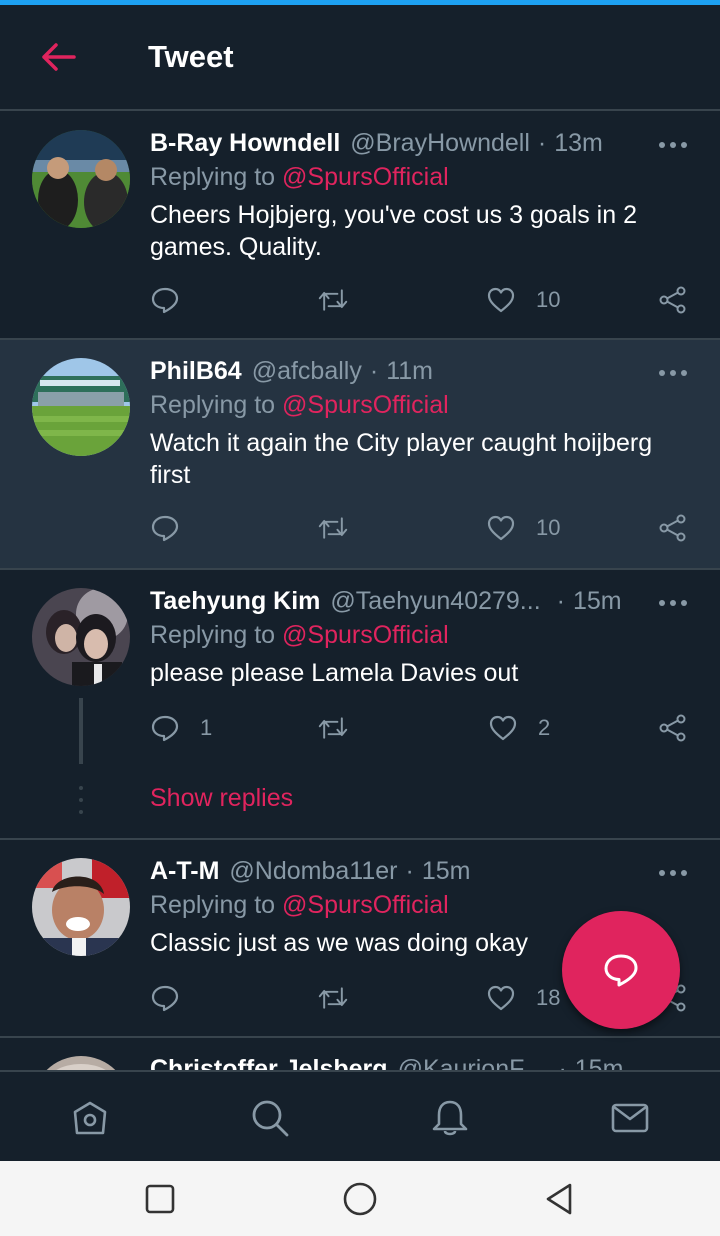  I want to click on display-name: Taehyung Kim, so click(235, 601).